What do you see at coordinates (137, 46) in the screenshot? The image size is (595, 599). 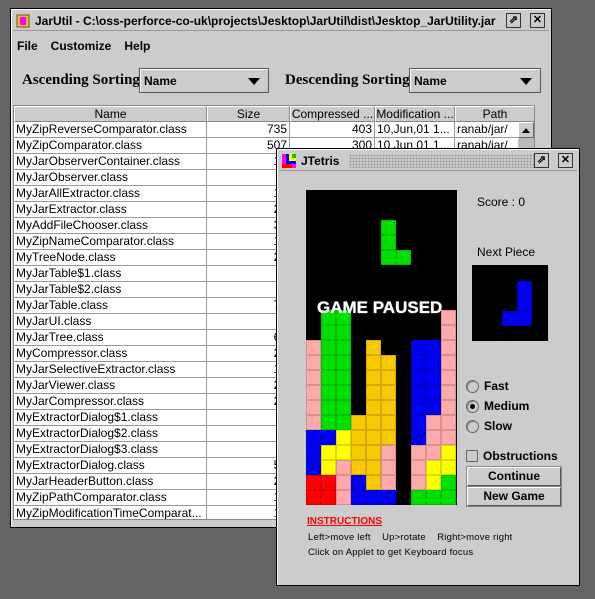 I see `menu-help: Help` at bounding box center [137, 46].